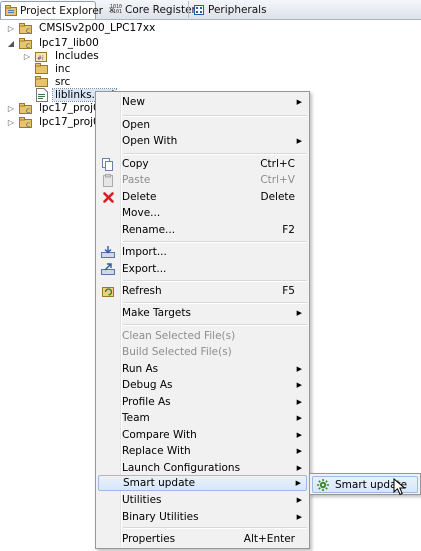 The image size is (421, 551). Describe the element at coordinates (133, 102) in the screenshot. I see `menu-label: New` at that location.